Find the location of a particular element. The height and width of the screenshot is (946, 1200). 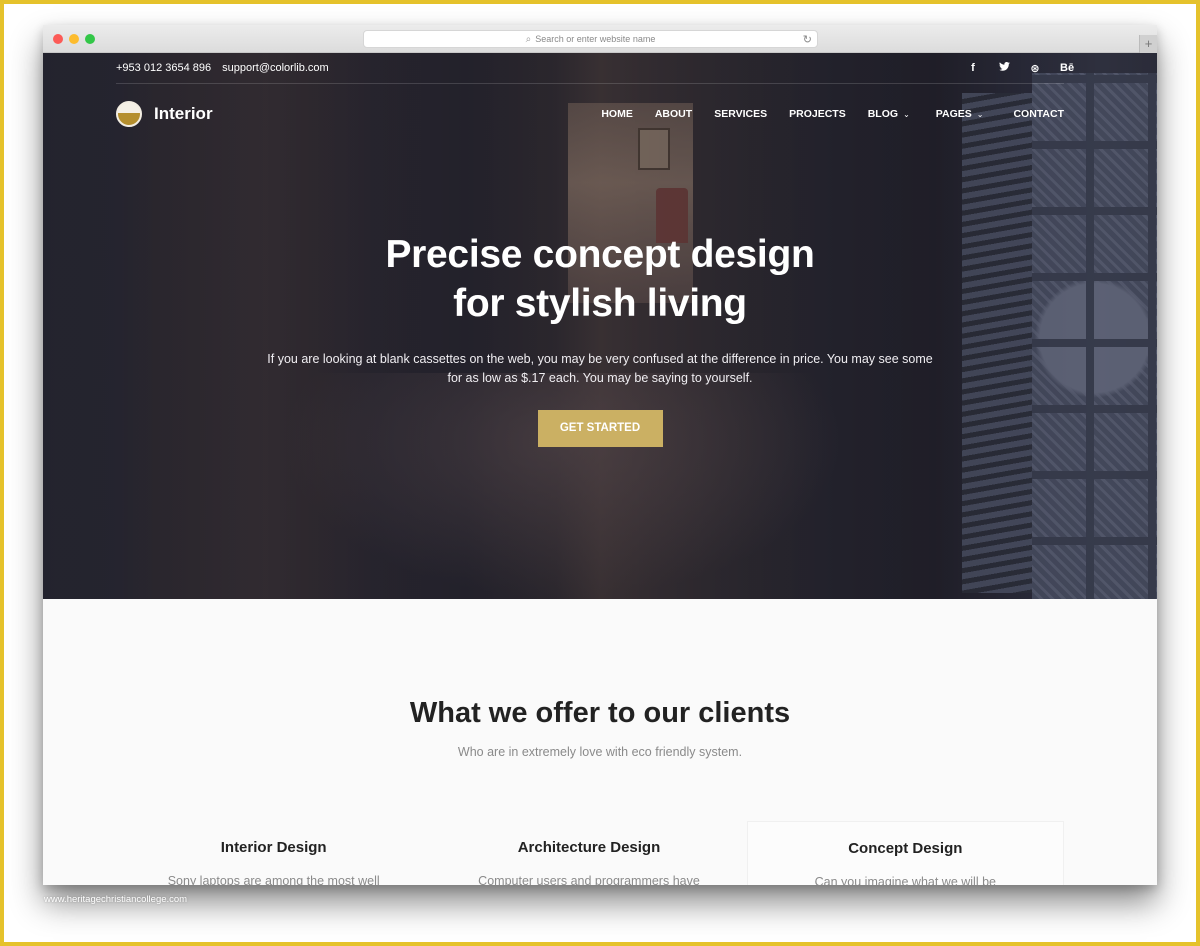

social-links: f ⊛ Bē is located at coordinates (1020, 68).